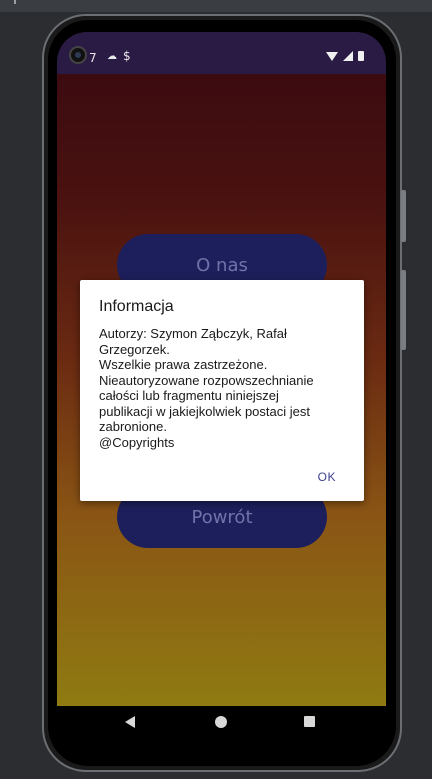 The height and width of the screenshot is (779, 432). I want to click on signal-icon, so click(348, 56).